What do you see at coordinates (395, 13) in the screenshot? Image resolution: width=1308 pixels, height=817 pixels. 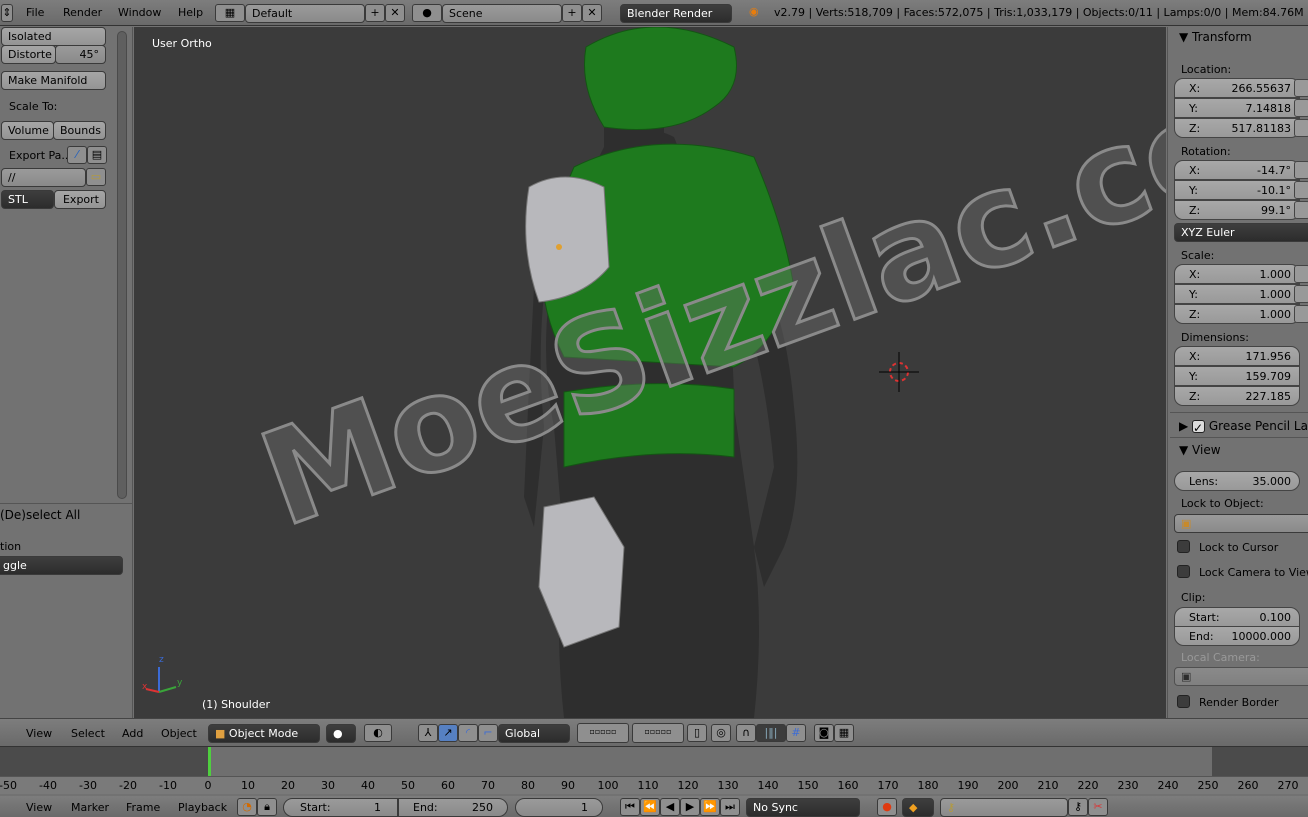 I see `remove-layout-icon: ✕` at bounding box center [395, 13].